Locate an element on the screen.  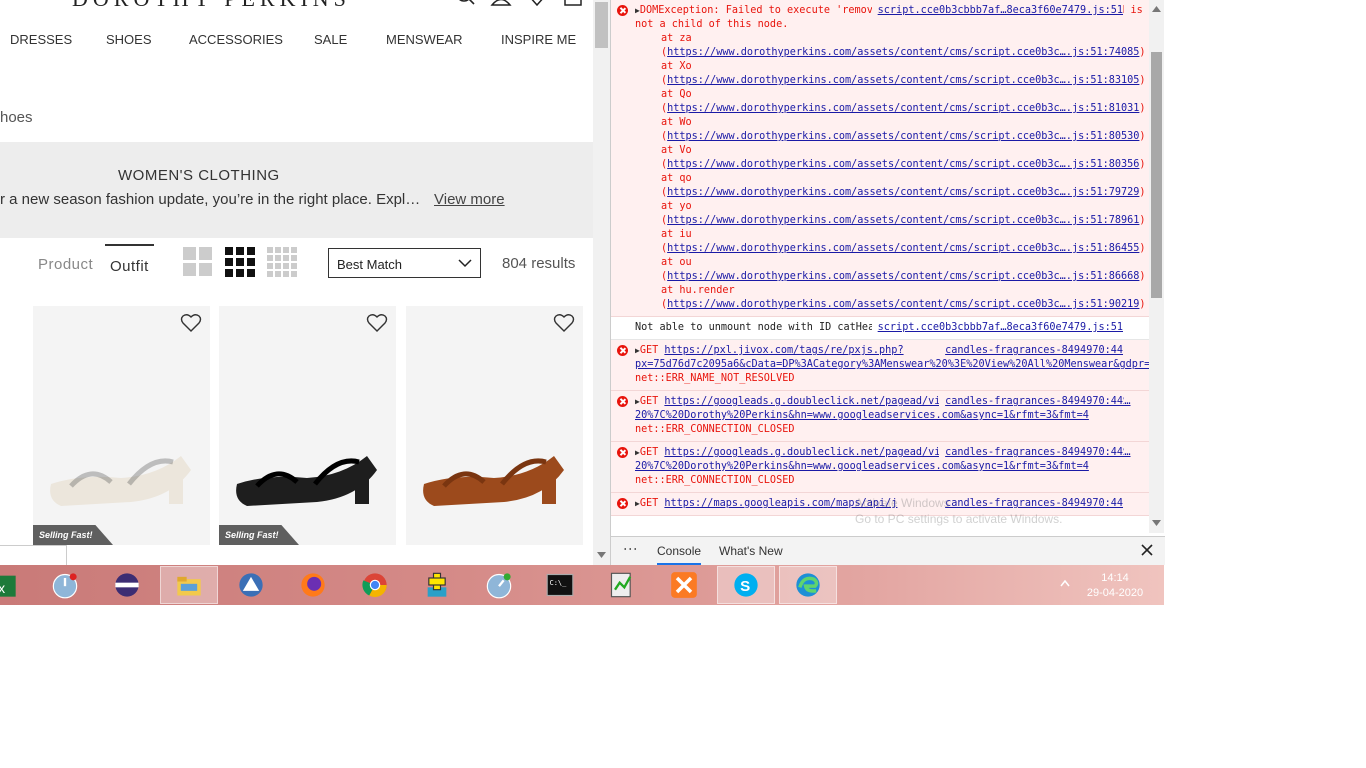
installer-app-icon is located at coordinates (437, 584).